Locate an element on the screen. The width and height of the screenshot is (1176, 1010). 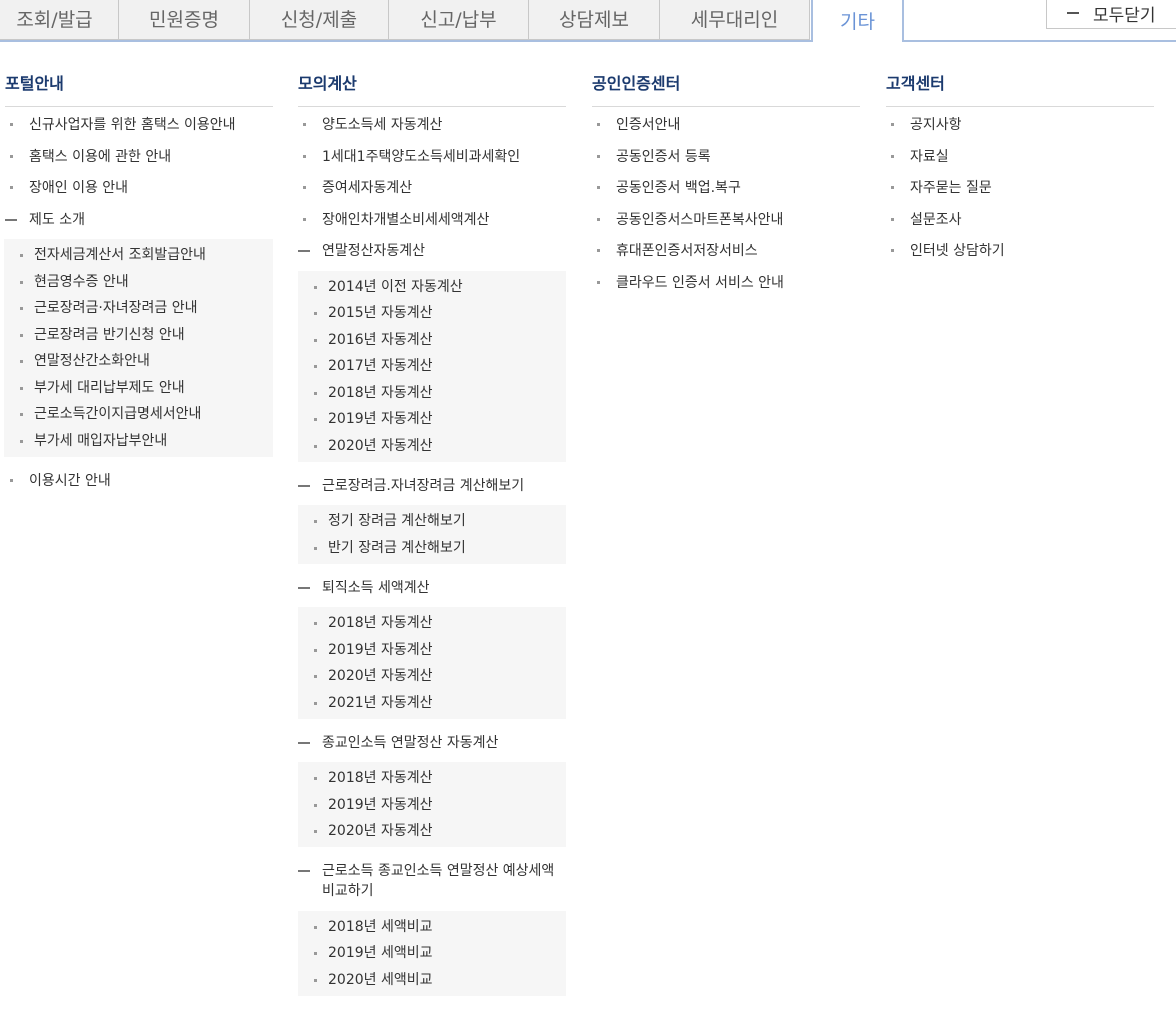
menu-item: 설문조사 is located at coordinates (1020, 220).